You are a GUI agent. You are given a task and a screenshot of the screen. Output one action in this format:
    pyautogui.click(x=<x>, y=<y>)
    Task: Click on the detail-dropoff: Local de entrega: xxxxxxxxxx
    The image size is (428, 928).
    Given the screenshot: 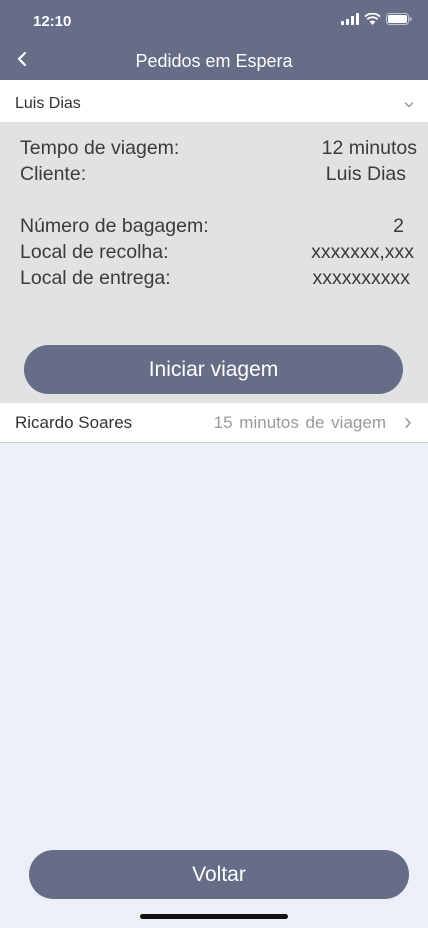 What is the action you would take?
    pyautogui.click(x=217, y=279)
    